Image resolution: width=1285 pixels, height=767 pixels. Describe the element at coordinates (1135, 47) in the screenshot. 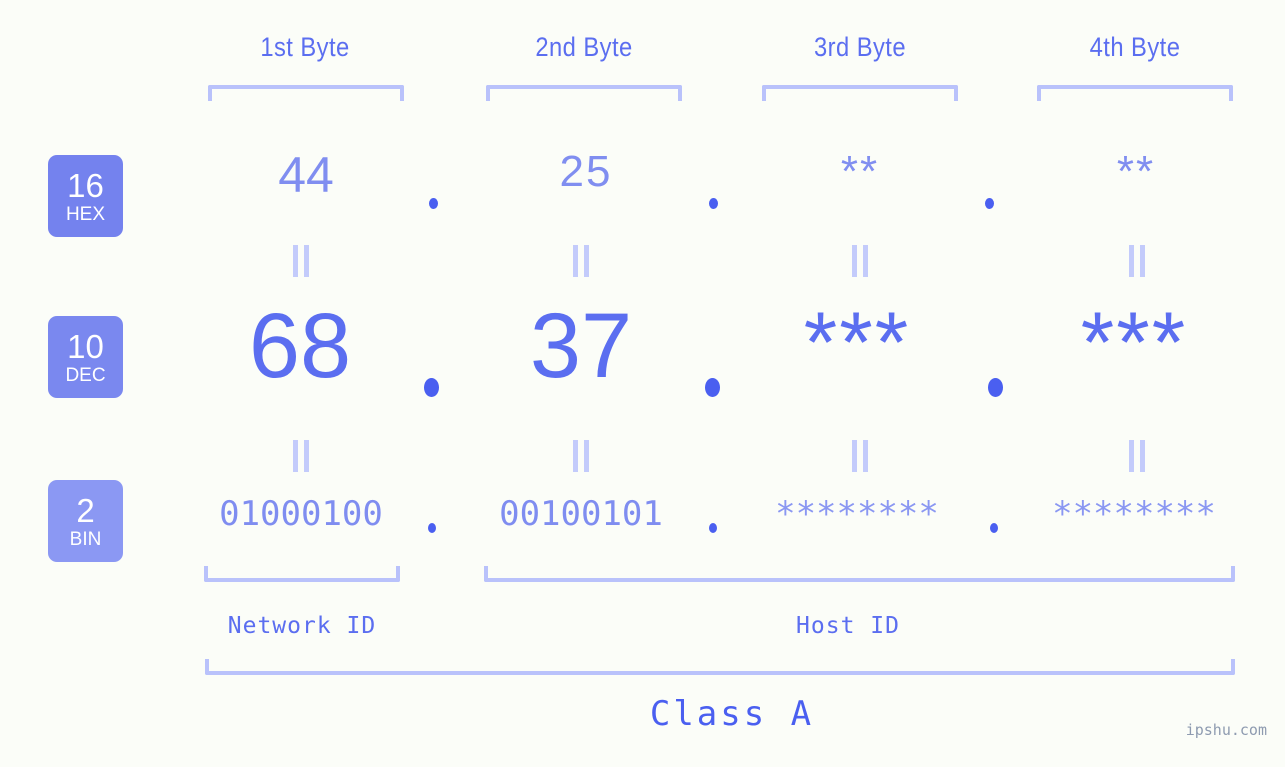

I see `byte-header-4: 4th Byte` at that location.